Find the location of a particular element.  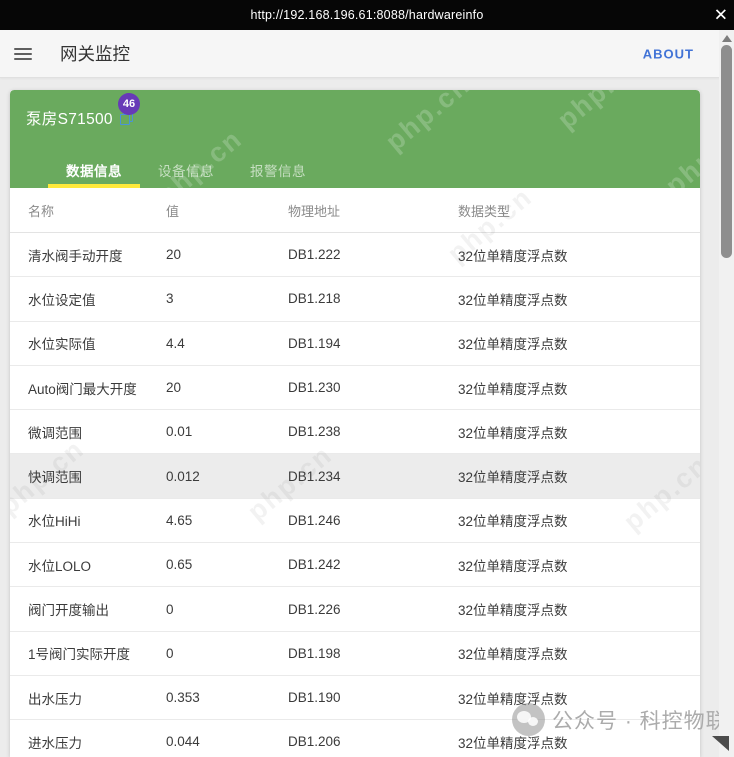

cell-value: 0.353 is located at coordinates (183, 698).